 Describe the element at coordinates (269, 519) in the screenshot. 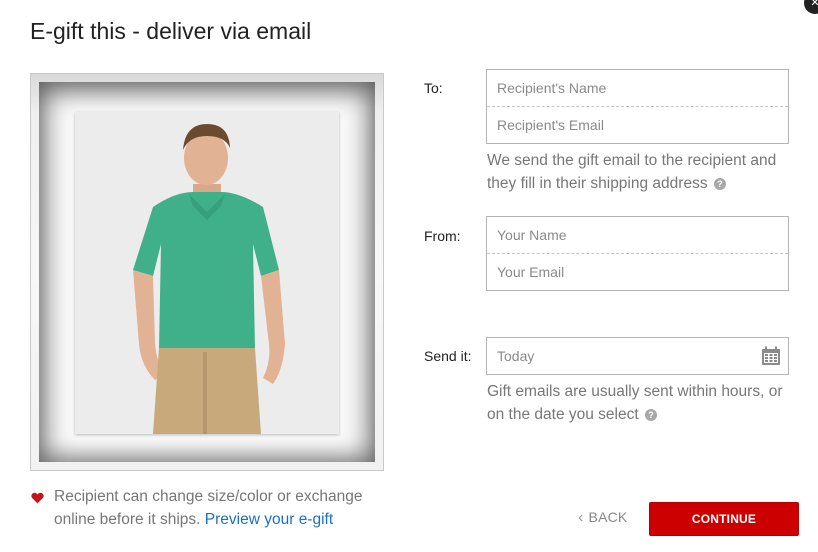

I see `preview-egift-link: Preview your e-gift` at that location.